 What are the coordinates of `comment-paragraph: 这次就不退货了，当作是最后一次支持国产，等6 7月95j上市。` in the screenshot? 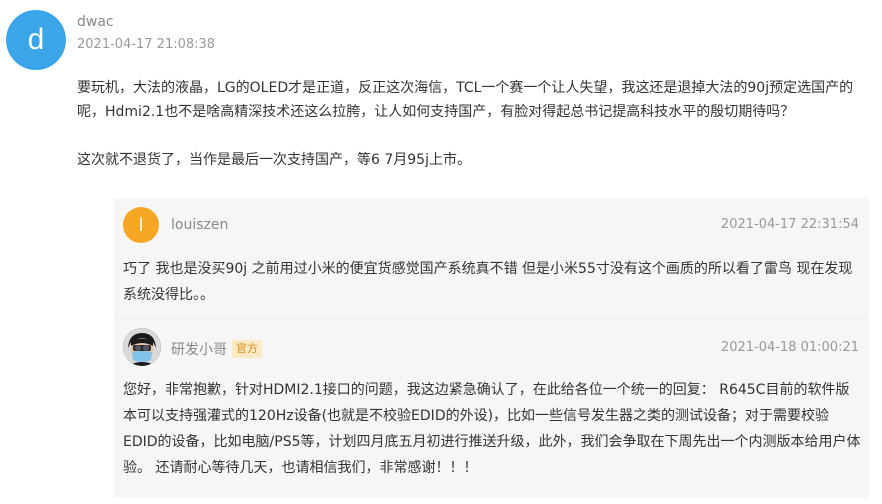 It's located at (274, 160).